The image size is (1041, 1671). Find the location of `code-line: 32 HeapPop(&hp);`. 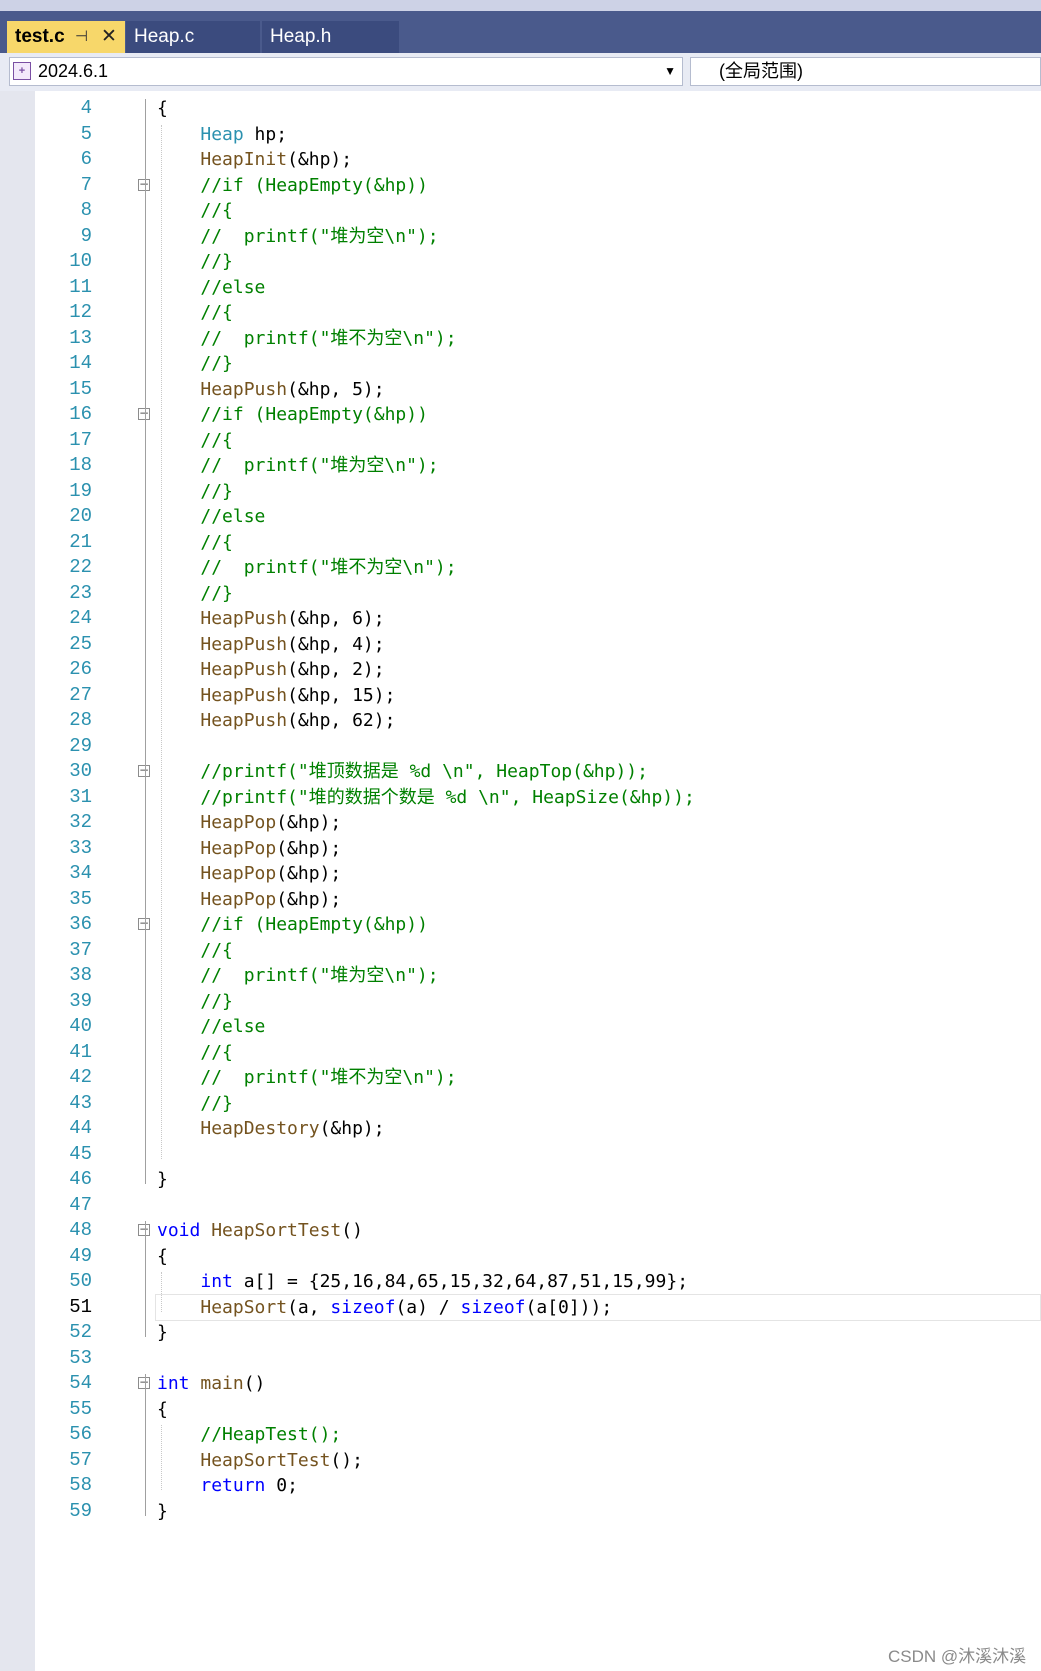

code-line: 32 HeapPop(&hp); is located at coordinates (538, 822).